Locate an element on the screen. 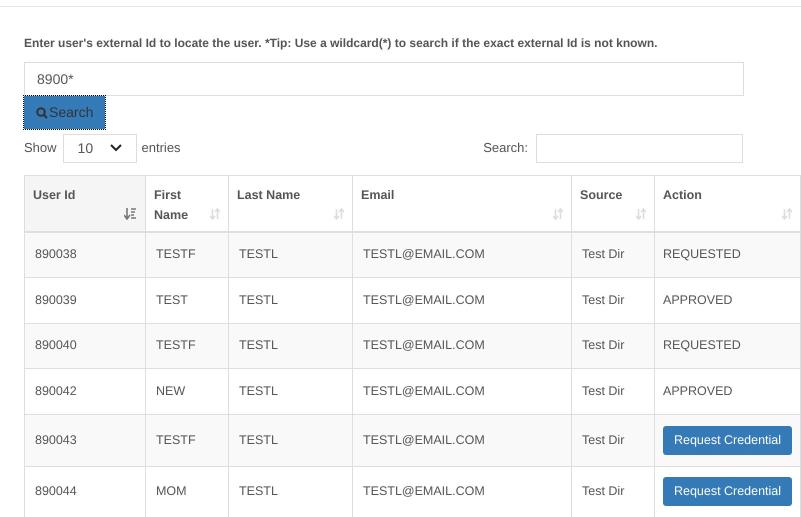 This screenshot has height=517, width=801. table-search-field is located at coordinates (639, 148).